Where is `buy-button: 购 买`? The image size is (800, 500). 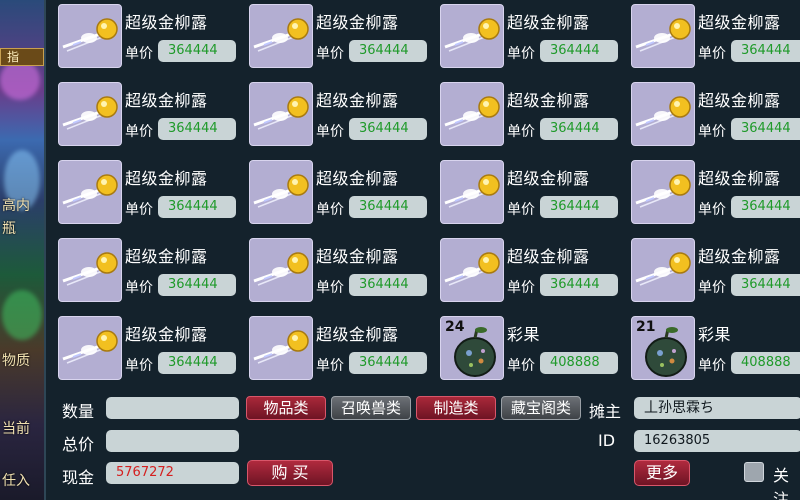 buy-button: 购 买 is located at coordinates (290, 473).